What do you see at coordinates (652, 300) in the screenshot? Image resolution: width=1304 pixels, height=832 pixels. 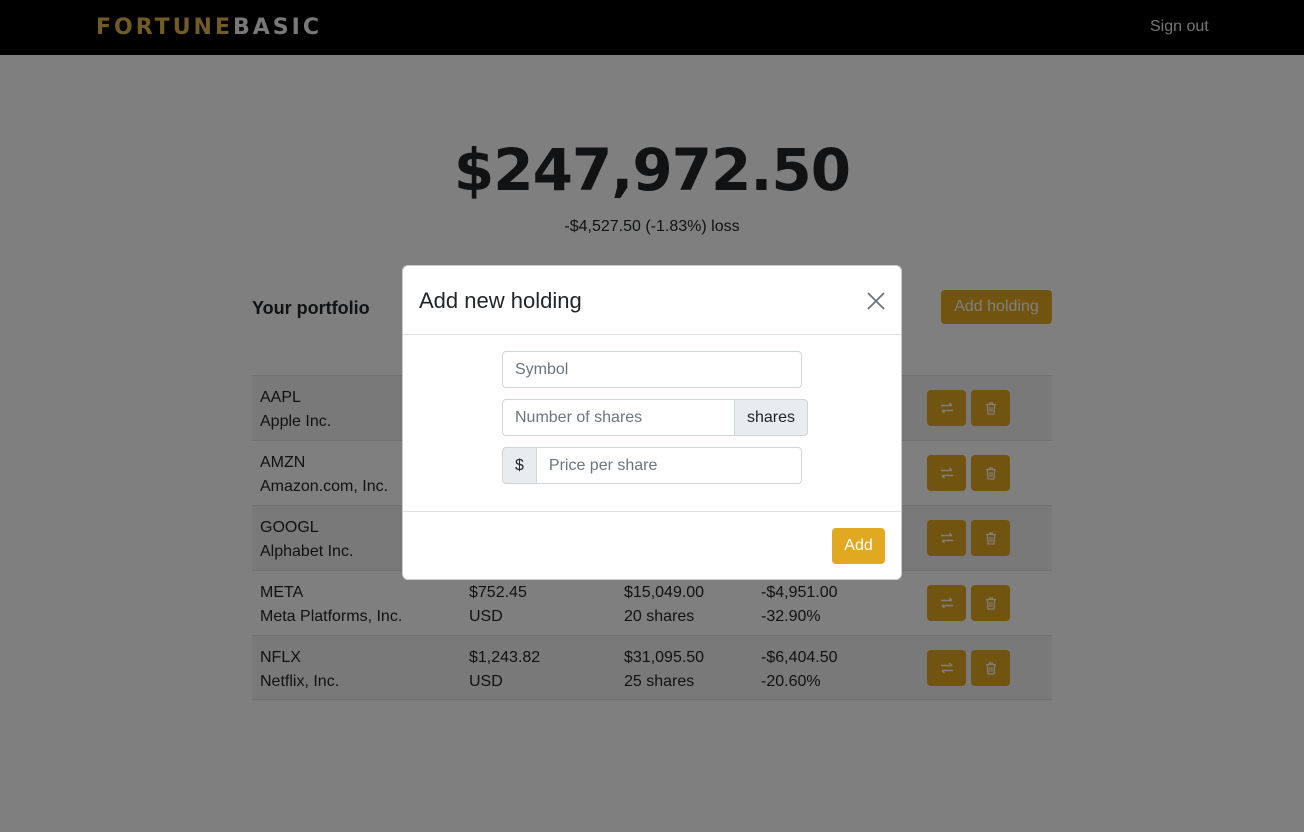 I see `modal-header: Add new holding` at bounding box center [652, 300].